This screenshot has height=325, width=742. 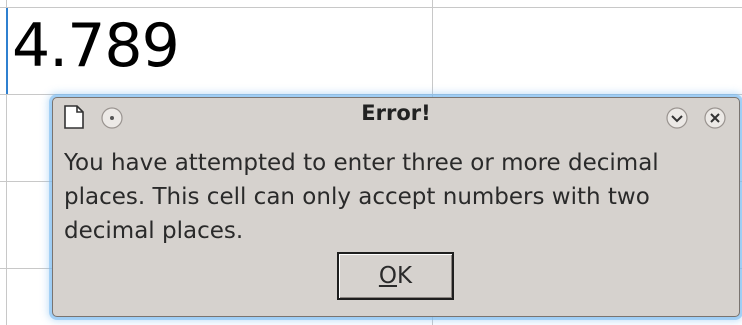 I want to click on ok-button-label: K, so click(x=405, y=276).